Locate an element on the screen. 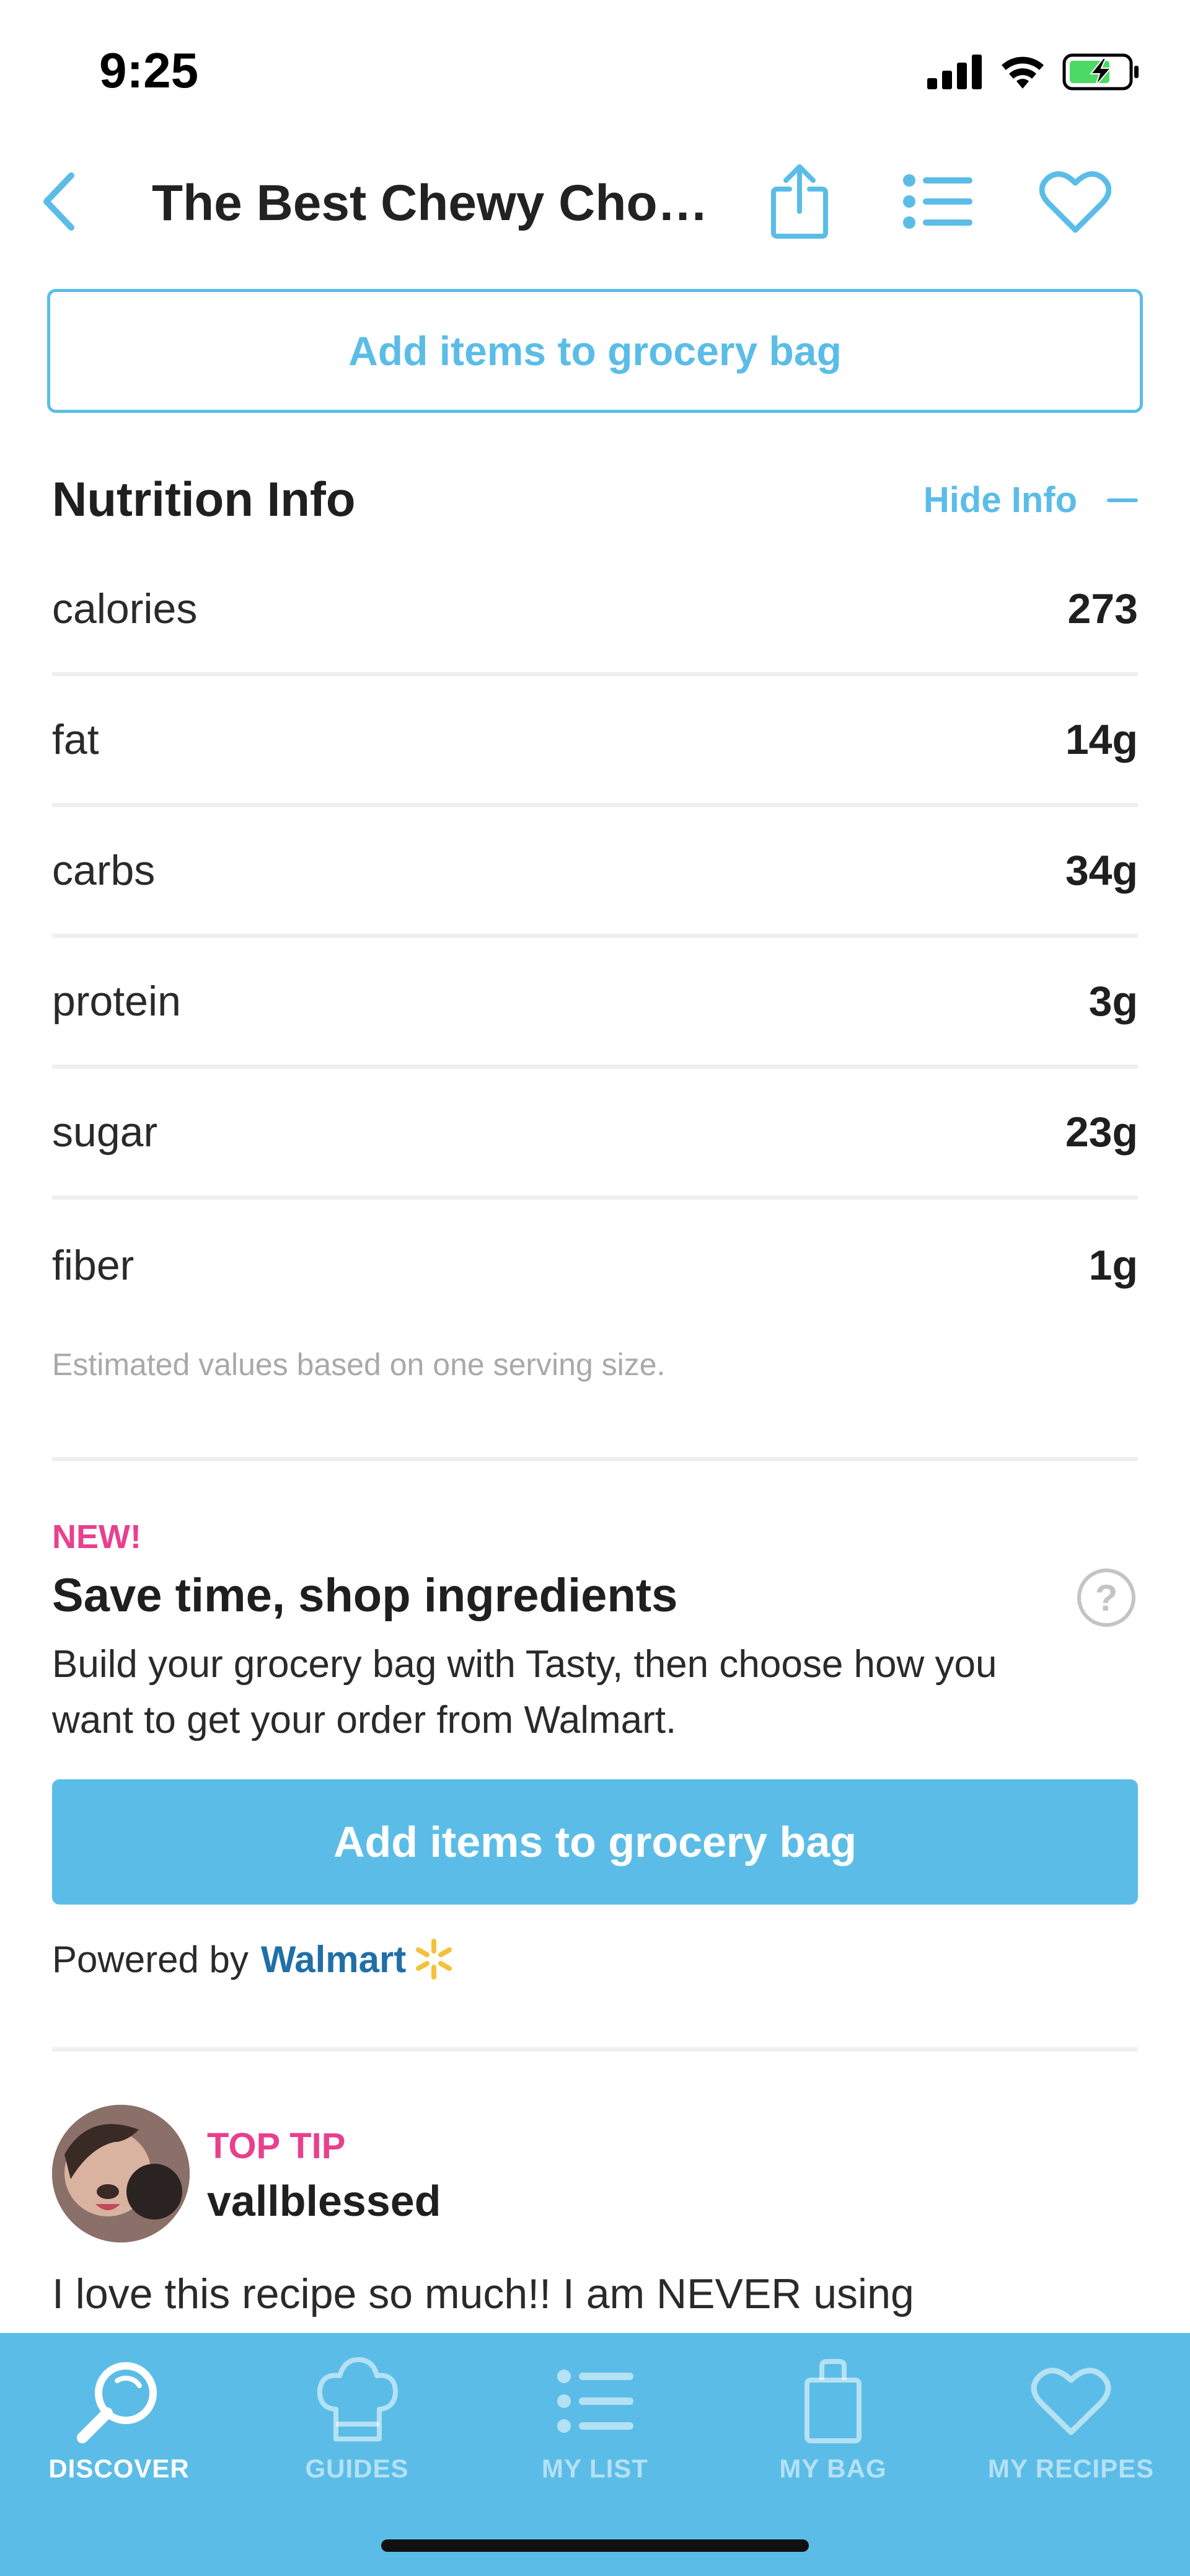 This screenshot has height=2576, width=1190. nutrition-row-fiber: fiber 1g is located at coordinates (595, 1265).